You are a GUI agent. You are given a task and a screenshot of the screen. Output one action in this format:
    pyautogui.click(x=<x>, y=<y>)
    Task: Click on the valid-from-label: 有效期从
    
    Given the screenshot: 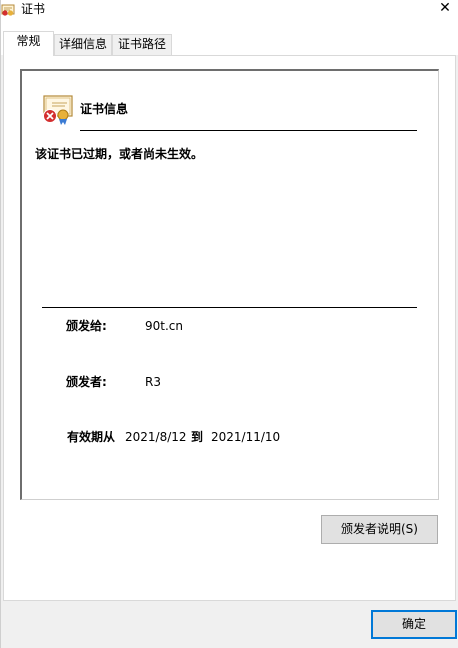 What is the action you would take?
    pyautogui.click(x=91, y=437)
    